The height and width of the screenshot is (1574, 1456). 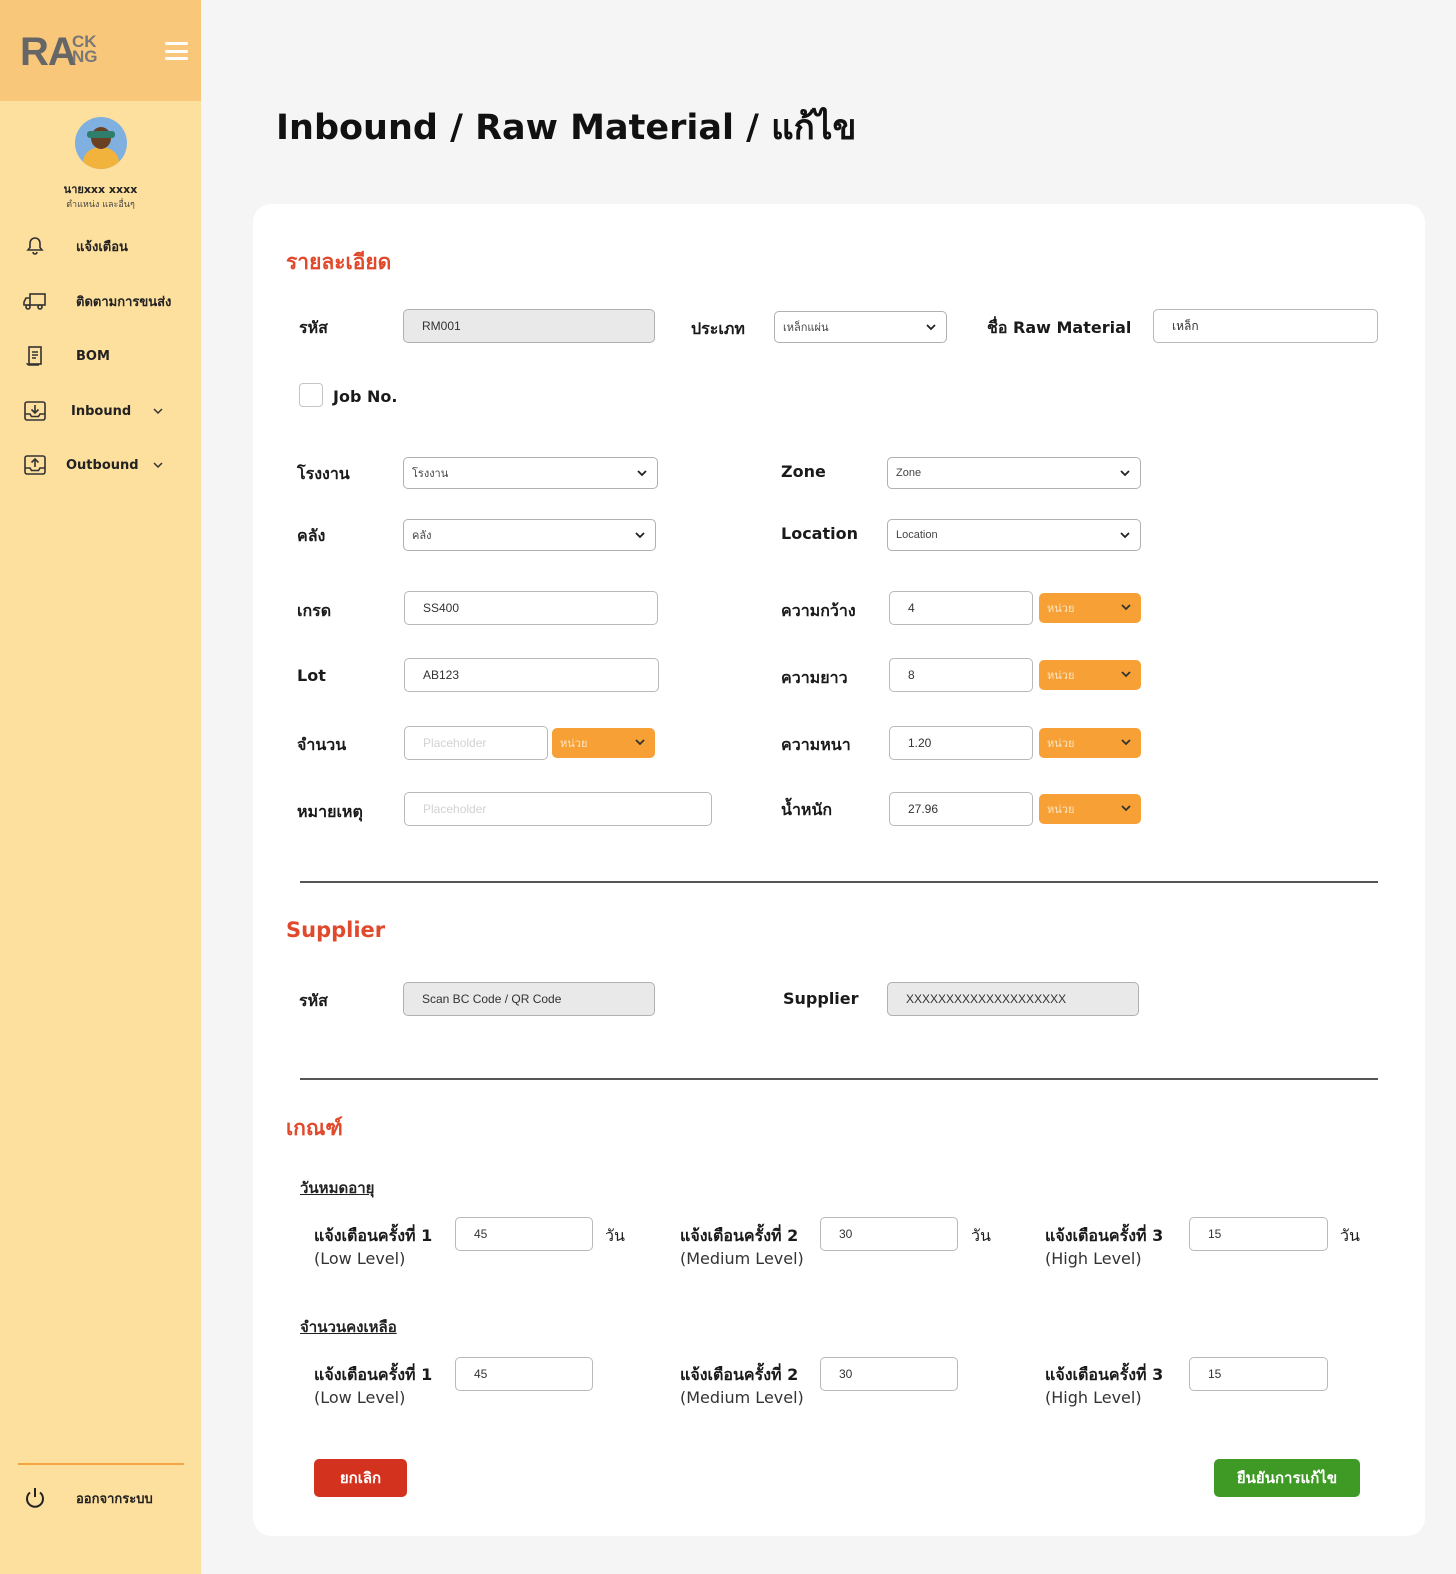 What do you see at coordinates (1090, 608) in the screenshot?
I see `width-unit-select: หน่วย` at bounding box center [1090, 608].